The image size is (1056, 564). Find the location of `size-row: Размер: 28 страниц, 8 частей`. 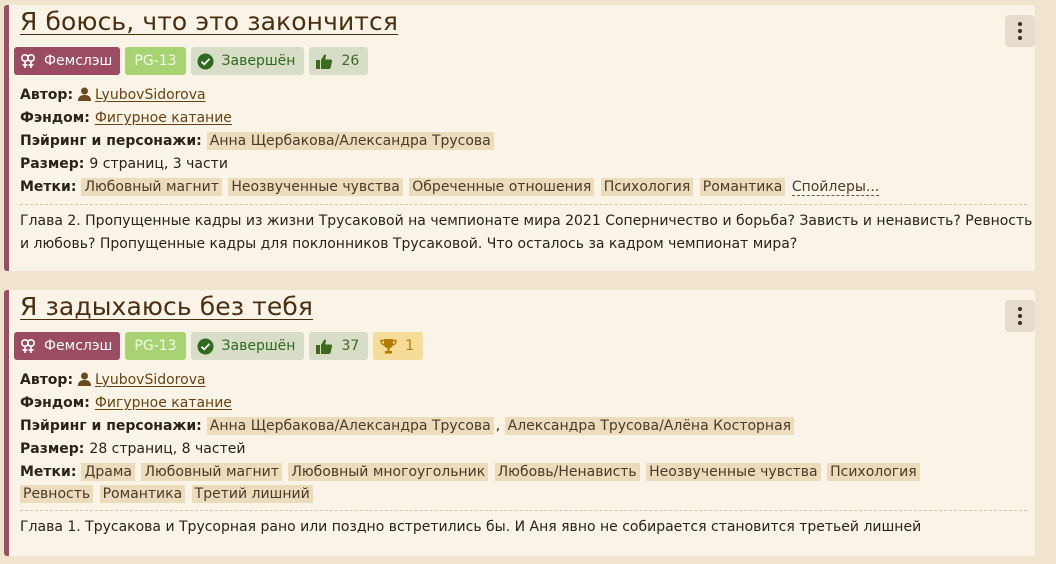

size-row: Размер: 28 страниц, 8 частей is located at coordinates (510, 449).